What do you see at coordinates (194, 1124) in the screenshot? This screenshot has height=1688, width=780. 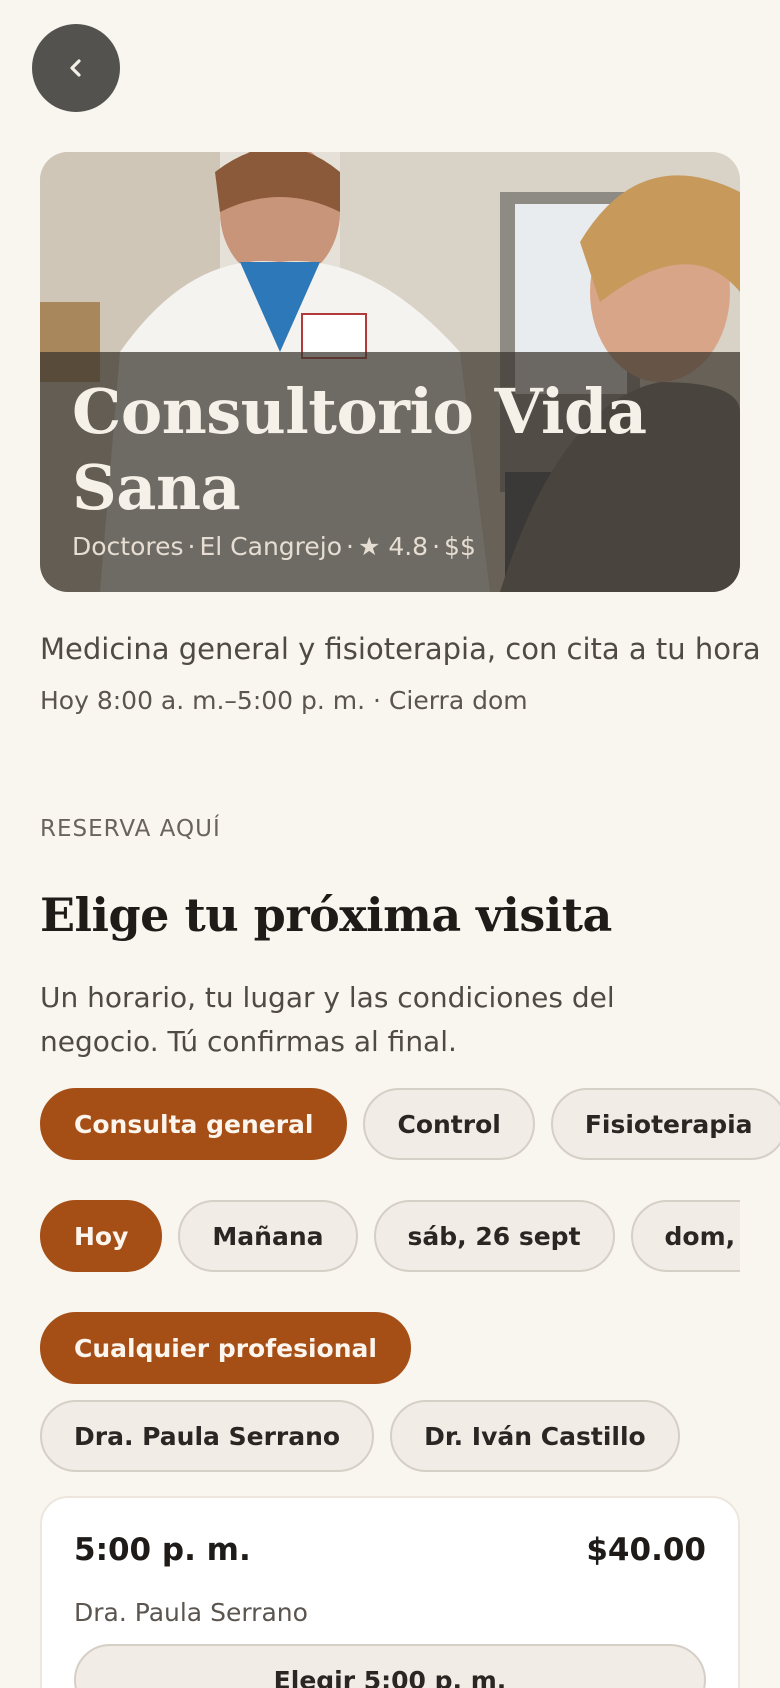 I see `service-chip-consulta-general: Consulta general` at bounding box center [194, 1124].